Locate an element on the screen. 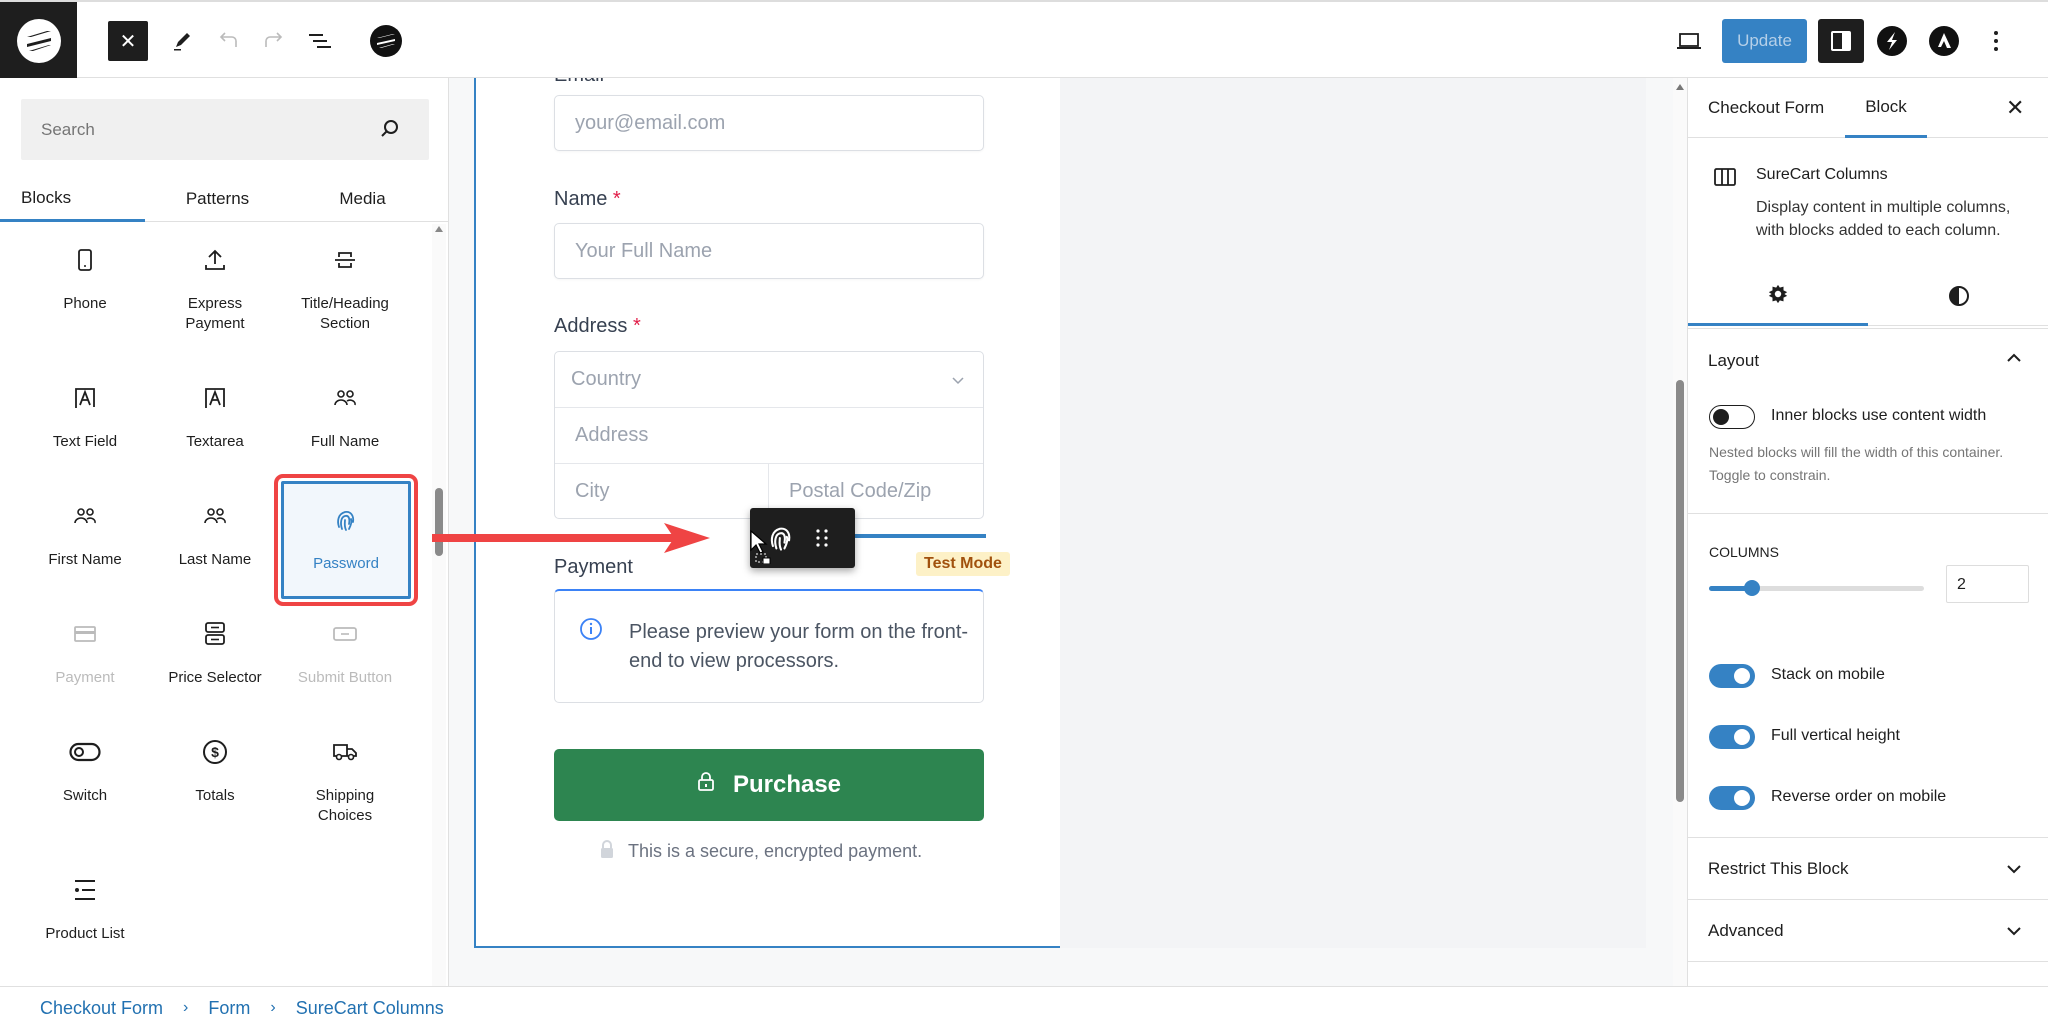 This screenshot has width=2048, height=1029. inserter-tabs: Blocks Patterns Media is located at coordinates (224, 199).